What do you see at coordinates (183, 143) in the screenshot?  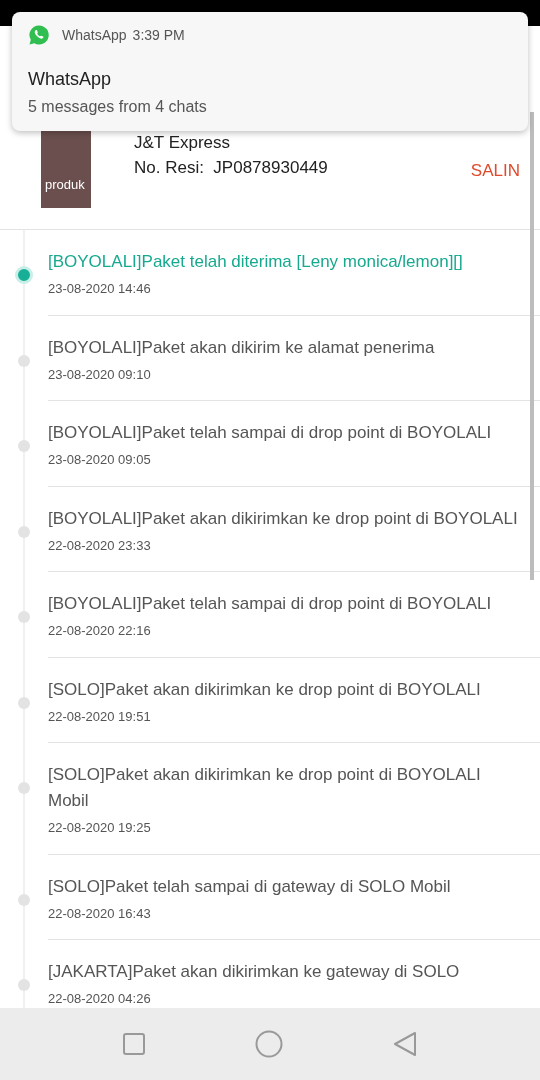 I see `courier-name: J&T Express` at bounding box center [183, 143].